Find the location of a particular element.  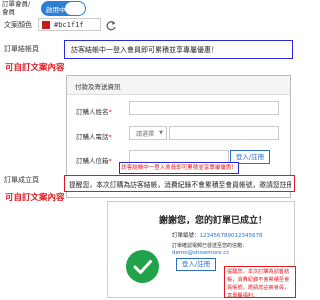

order-checkout-label: 訂單結帳頁 is located at coordinates (21, 49).